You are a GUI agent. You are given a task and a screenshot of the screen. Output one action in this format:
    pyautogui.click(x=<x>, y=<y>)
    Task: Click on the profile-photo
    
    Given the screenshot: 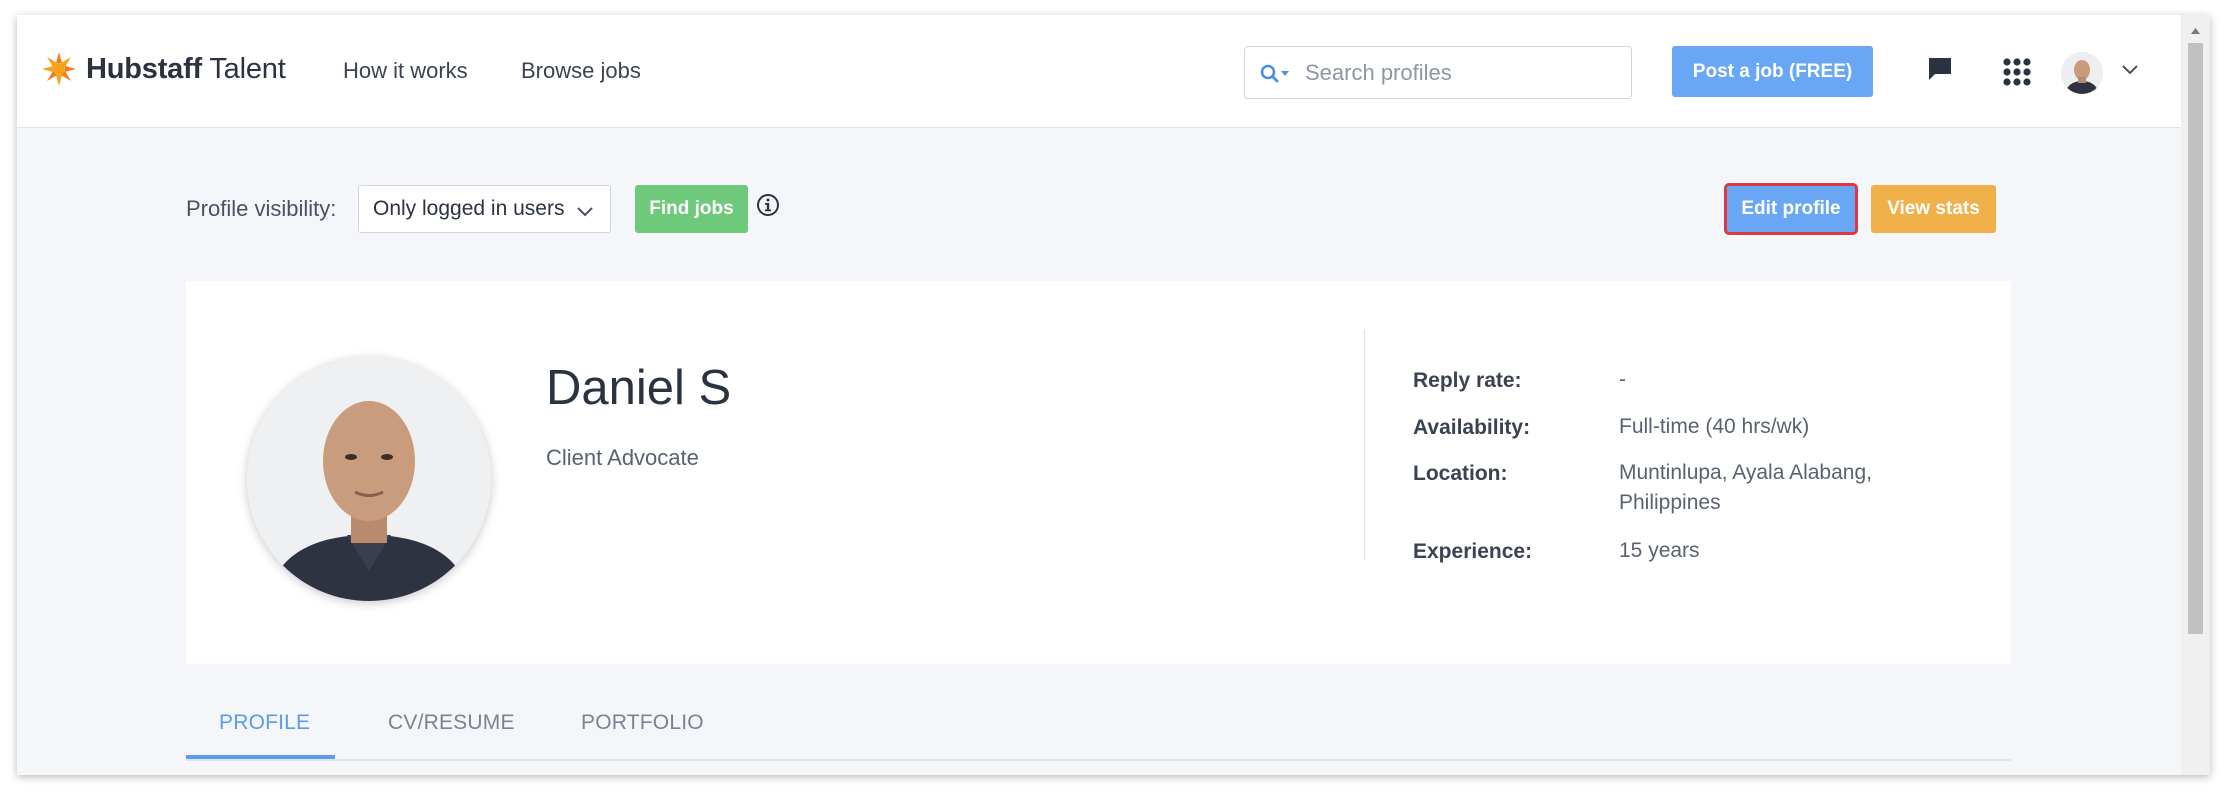 What is the action you would take?
    pyautogui.click(x=369, y=479)
    